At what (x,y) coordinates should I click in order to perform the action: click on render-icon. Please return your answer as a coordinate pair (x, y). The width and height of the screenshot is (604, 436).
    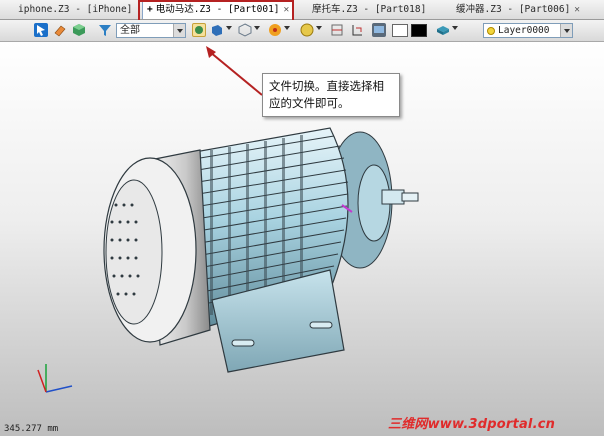
    Looking at the image, I should click on (307, 30).